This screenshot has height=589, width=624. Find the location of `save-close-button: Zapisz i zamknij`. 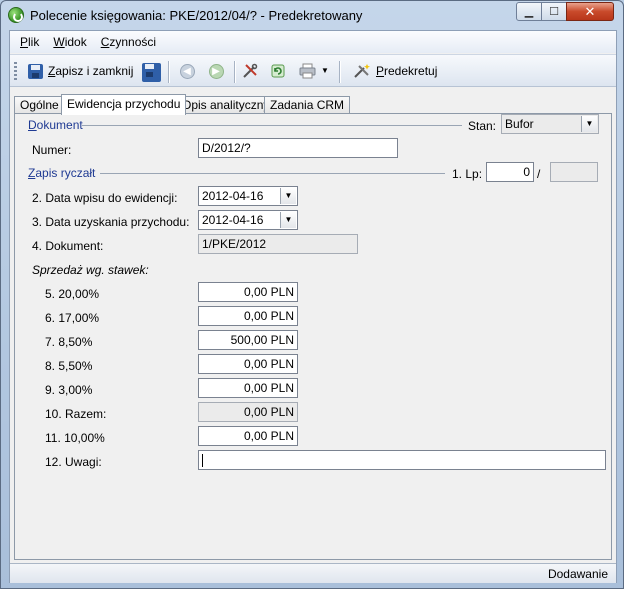

save-close-button: Zapisz i zamknij is located at coordinates (90, 71).